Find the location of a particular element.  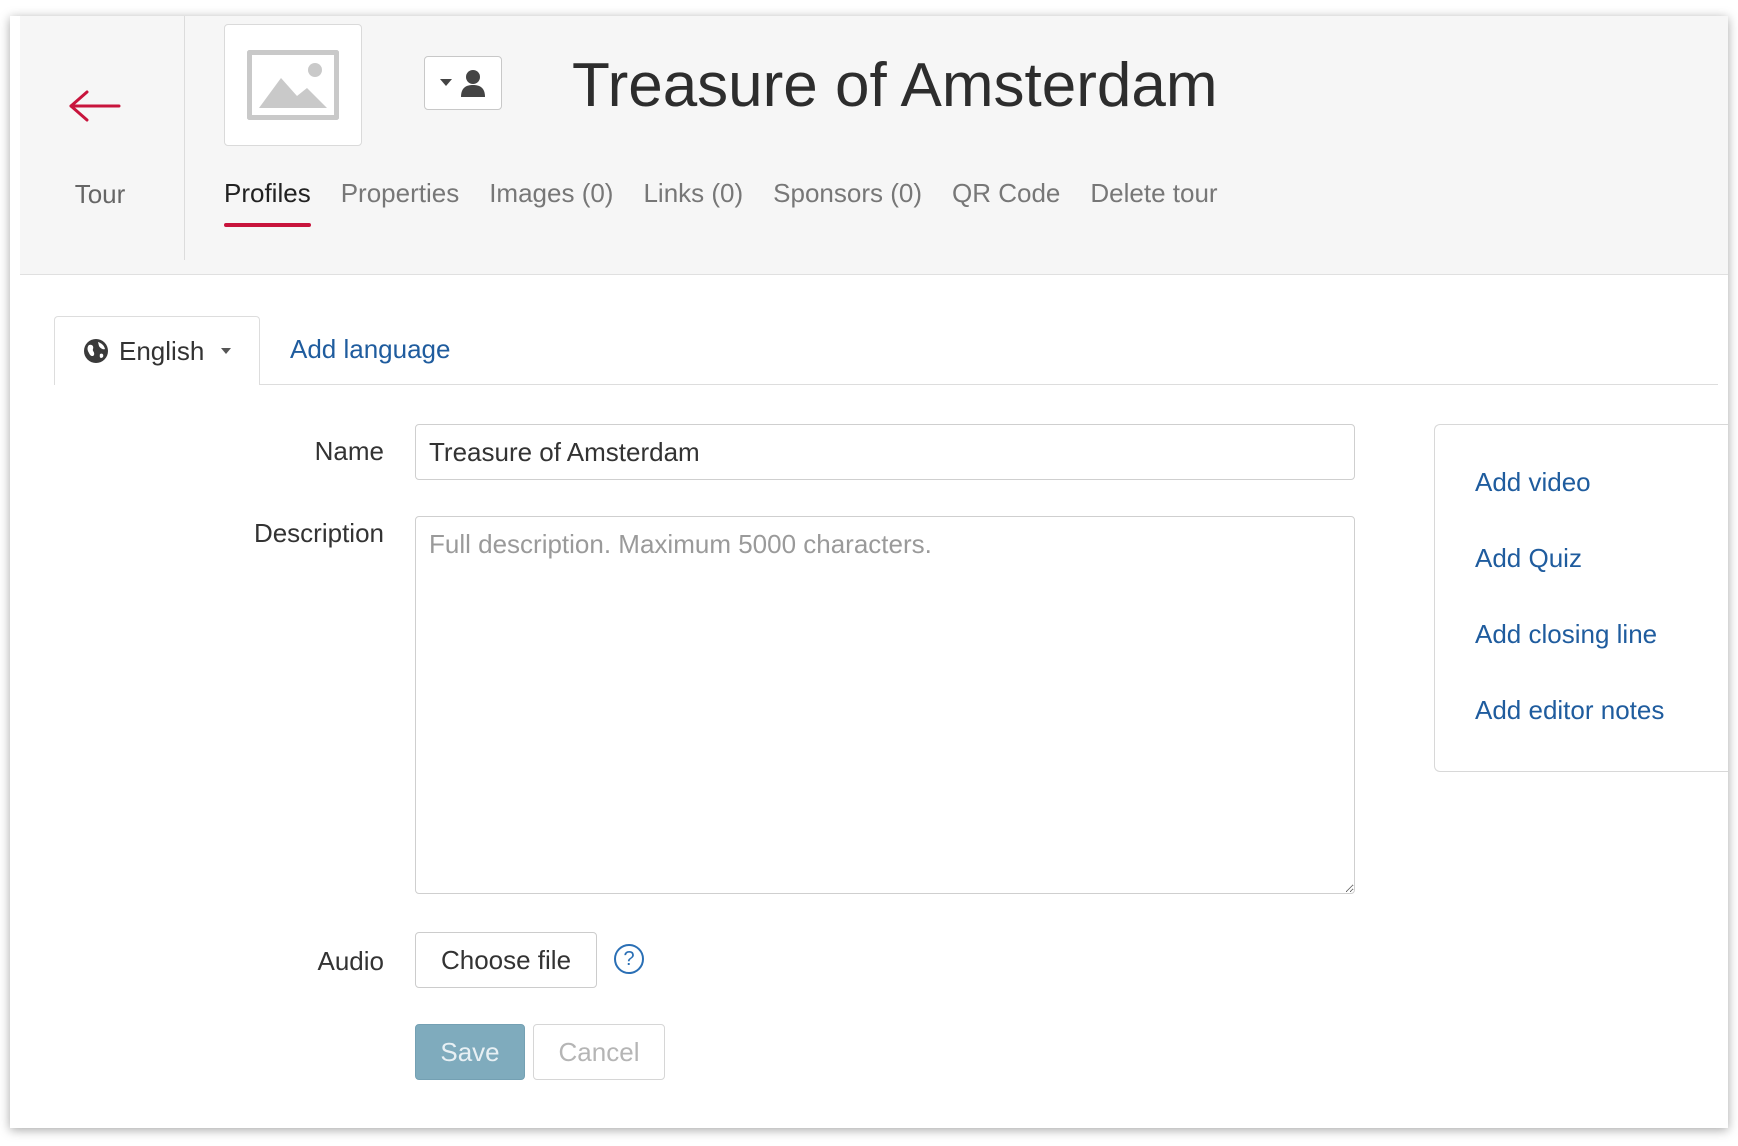

back-column: Tour is located at coordinates (102, 138).